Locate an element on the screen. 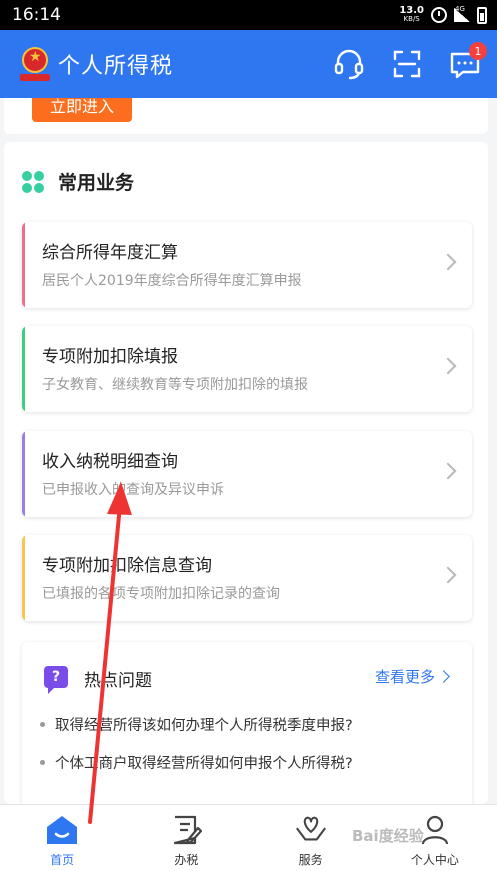 This screenshot has width=497, height=871. status-time: 16:14 is located at coordinates (36, 15).